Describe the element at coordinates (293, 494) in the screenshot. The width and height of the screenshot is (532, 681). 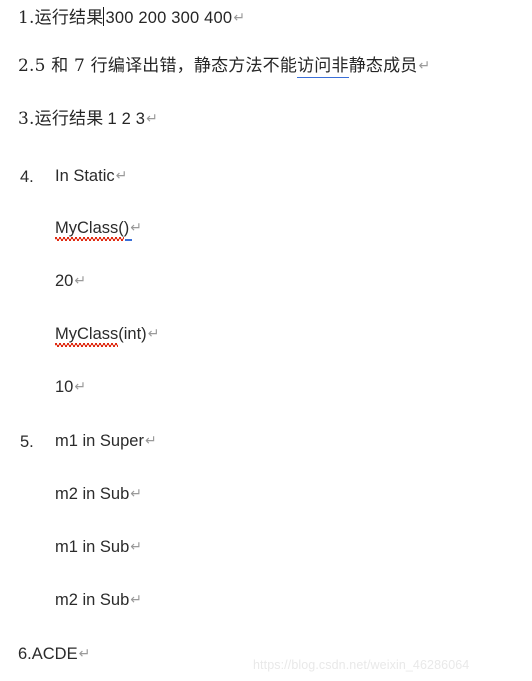
I see `answer-line-5a: m2 in Sub↵` at that location.